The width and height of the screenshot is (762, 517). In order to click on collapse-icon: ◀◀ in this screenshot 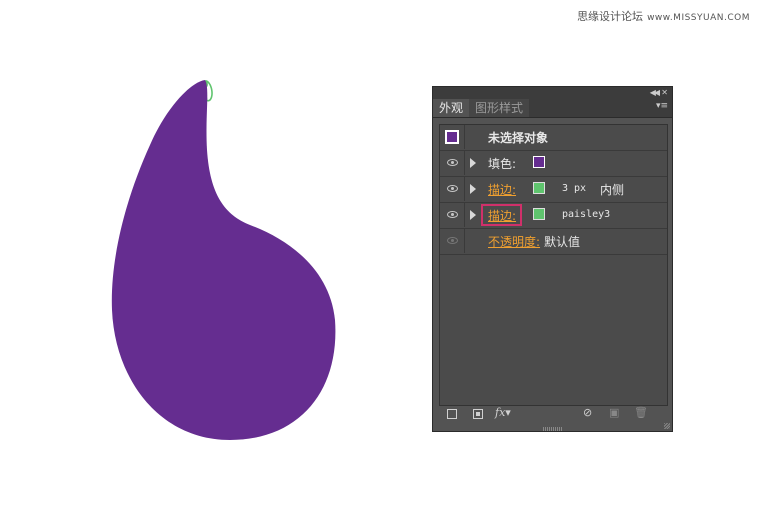, I will do `click(655, 93)`.